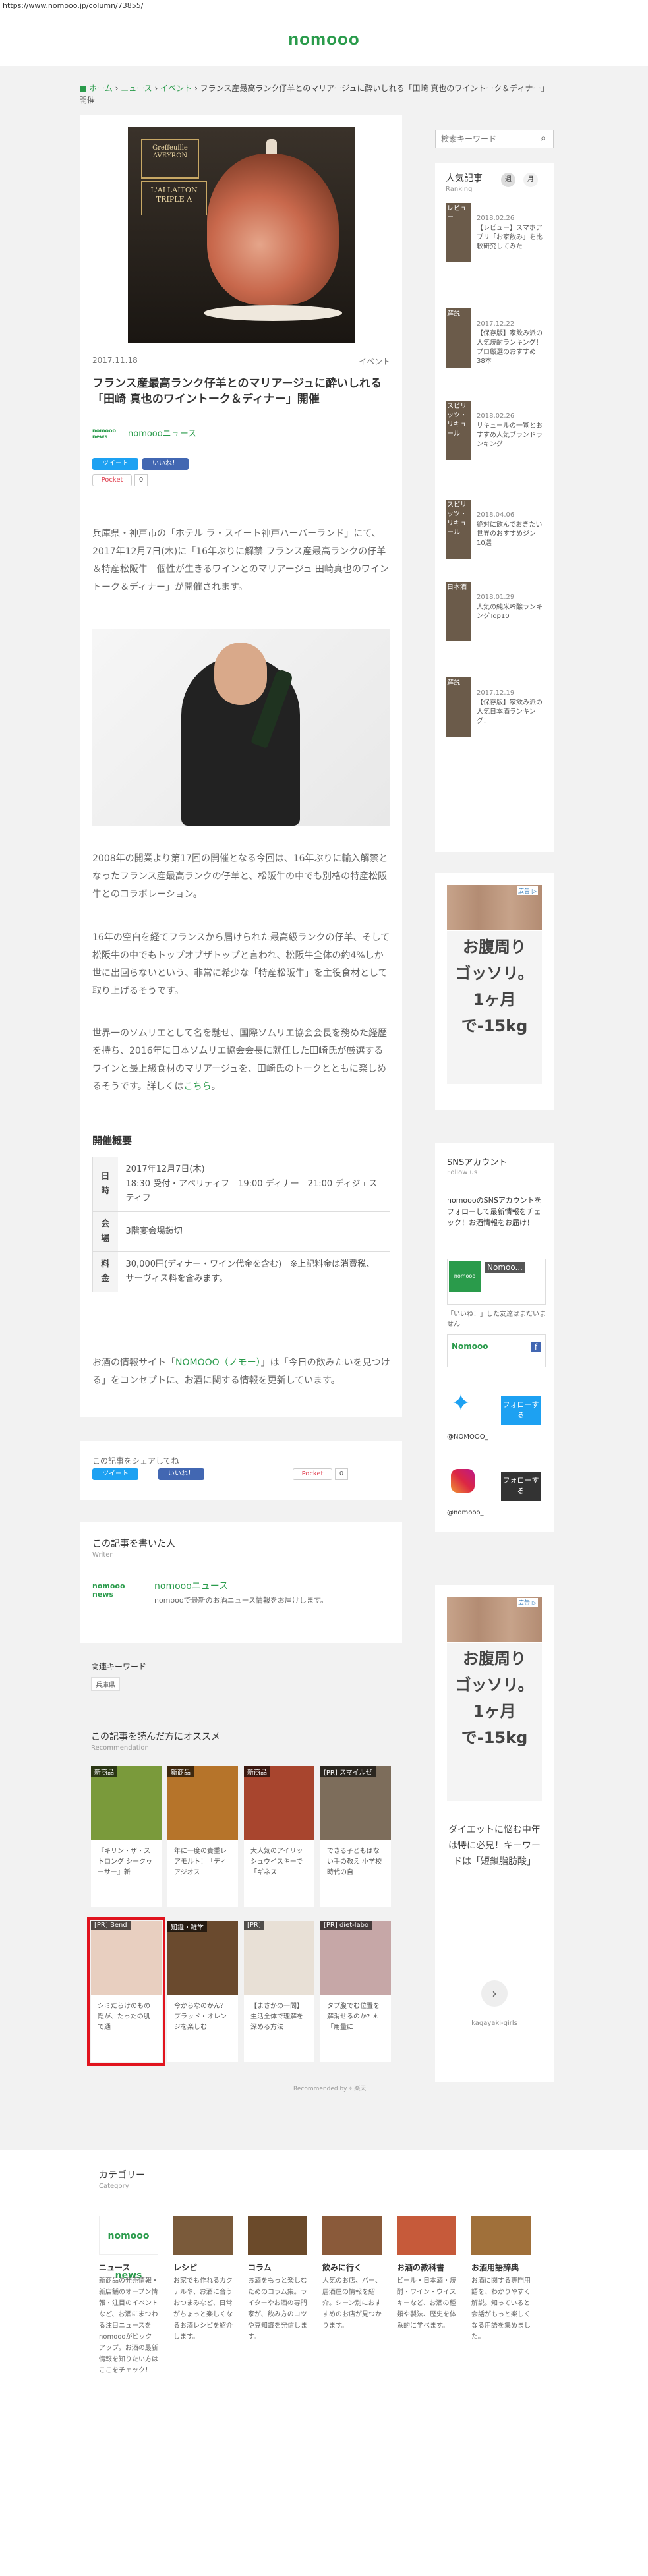  I want to click on ranking-tab-week: 週, so click(508, 180).